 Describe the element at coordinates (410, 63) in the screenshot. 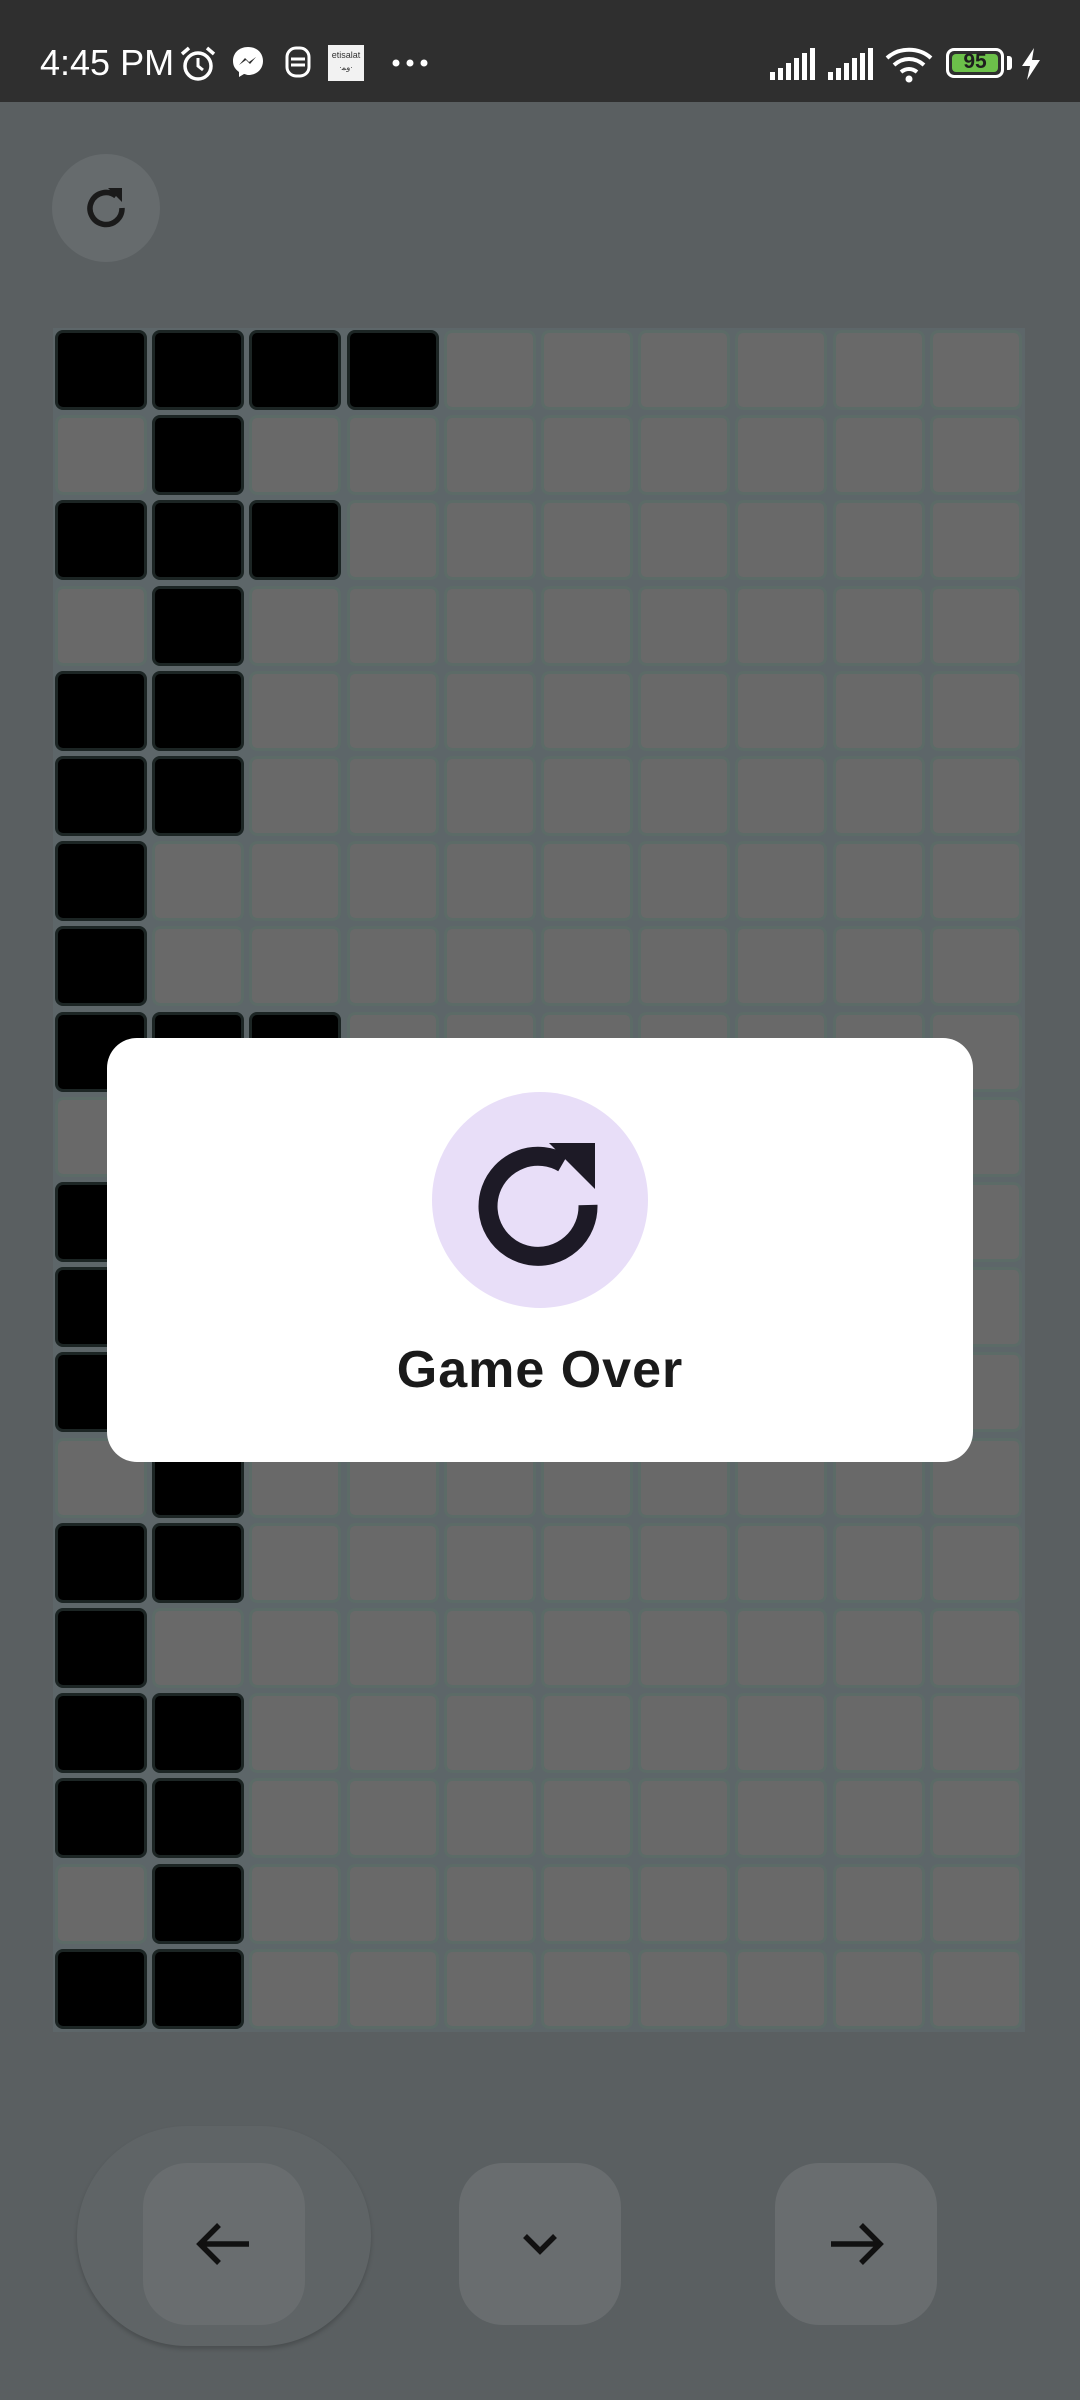

I see `more-dots-icon` at that location.